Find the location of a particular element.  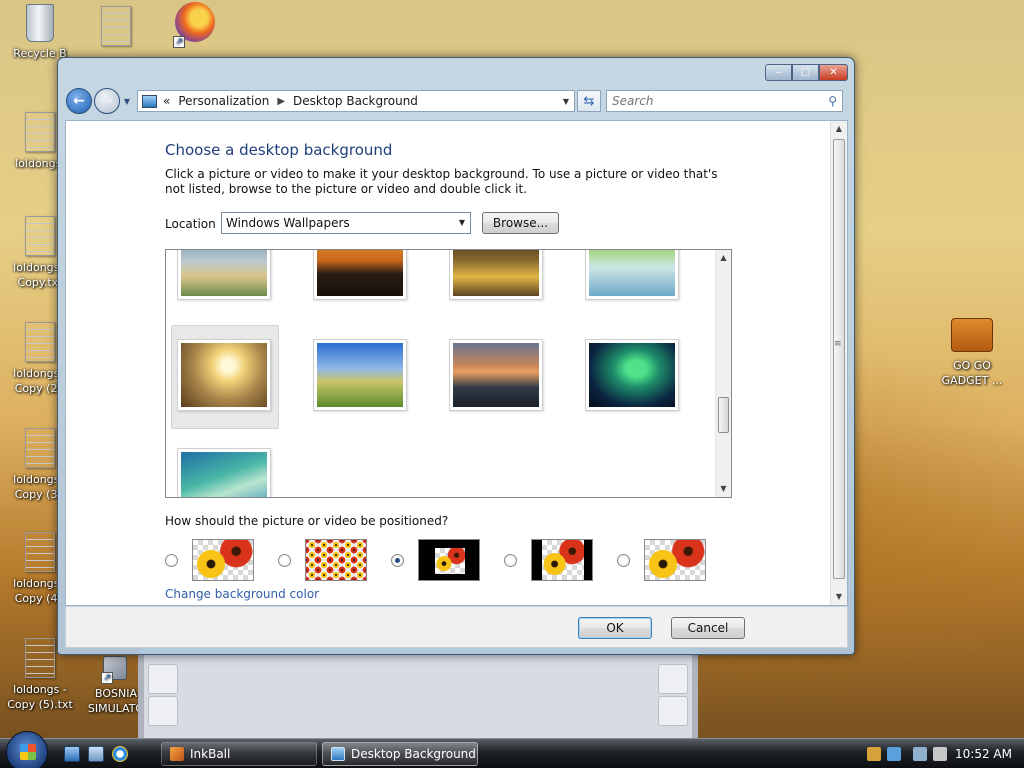

cancel-button: Cancel is located at coordinates (708, 628).